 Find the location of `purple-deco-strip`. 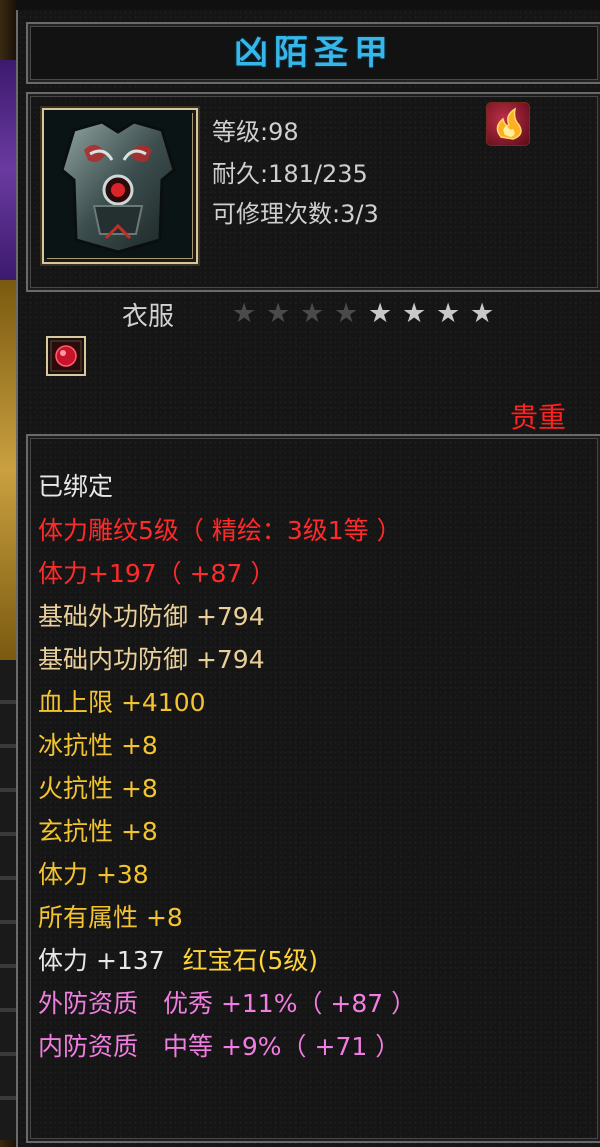

purple-deco-strip is located at coordinates (8, 170).